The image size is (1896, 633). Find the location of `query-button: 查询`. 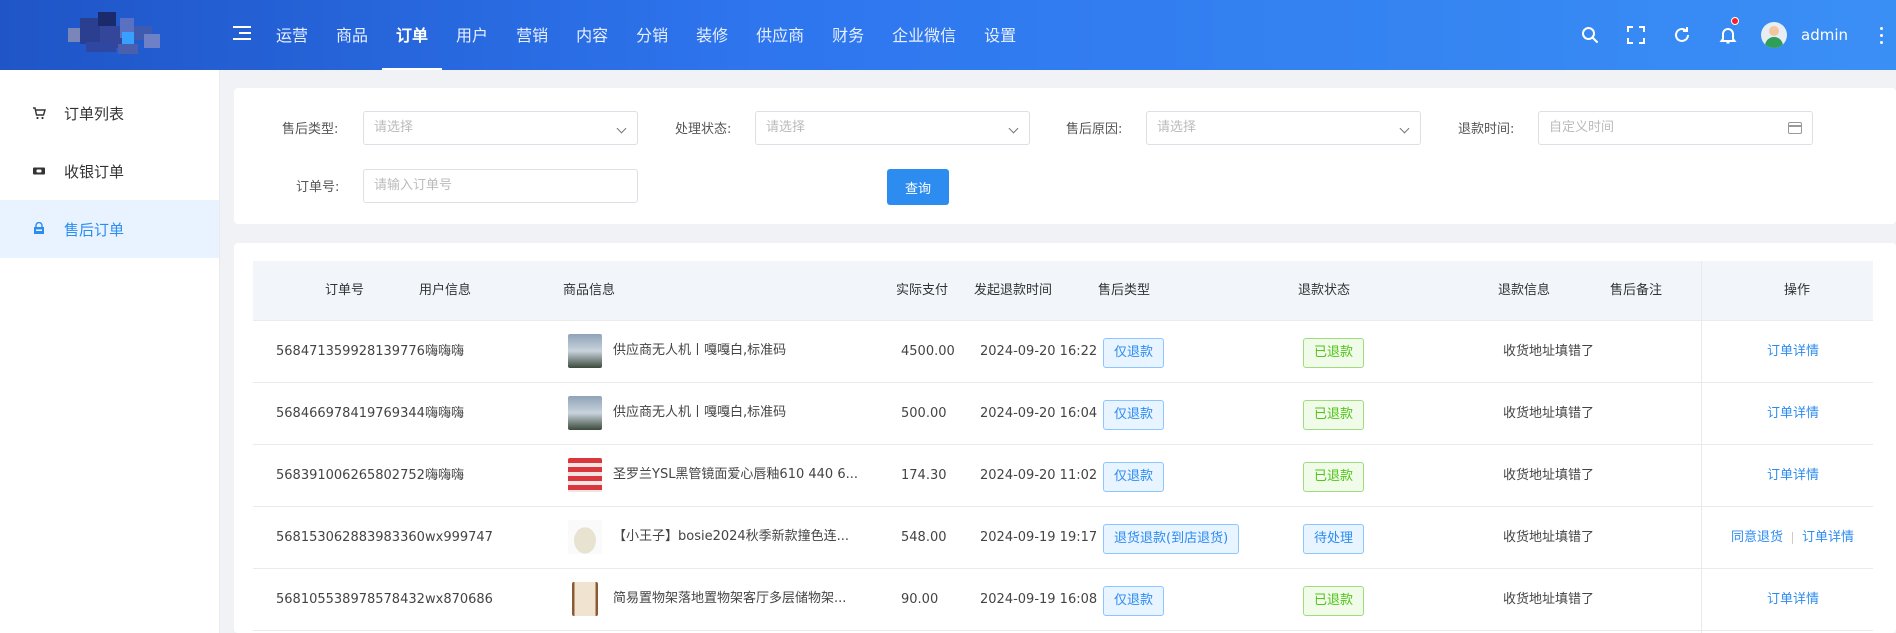

query-button: 查询 is located at coordinates (918, 187).